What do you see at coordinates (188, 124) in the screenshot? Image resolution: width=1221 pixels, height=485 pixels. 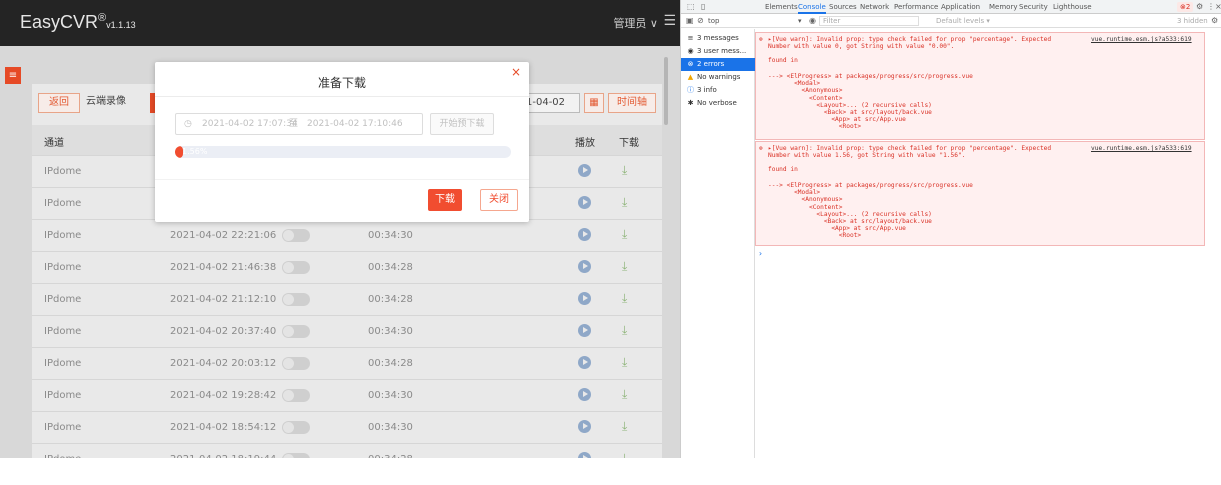 I see `clock-icon: ◷` at bounding box center [188, 124].